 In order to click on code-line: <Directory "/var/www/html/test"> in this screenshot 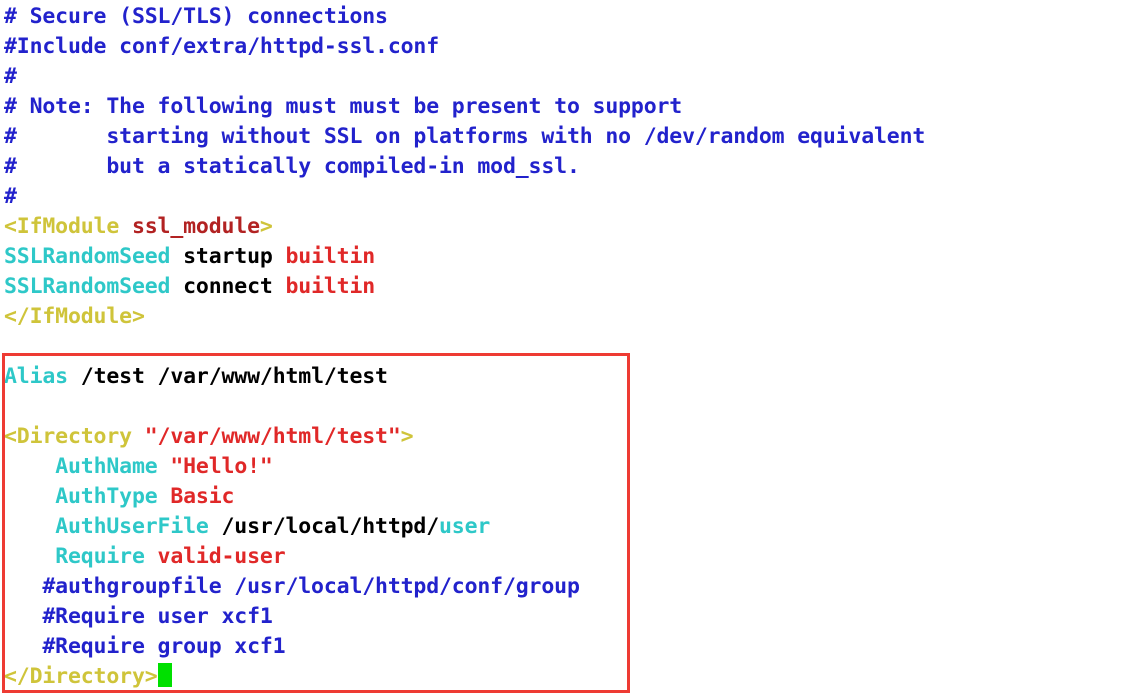, I will do `click(209, 437)`.